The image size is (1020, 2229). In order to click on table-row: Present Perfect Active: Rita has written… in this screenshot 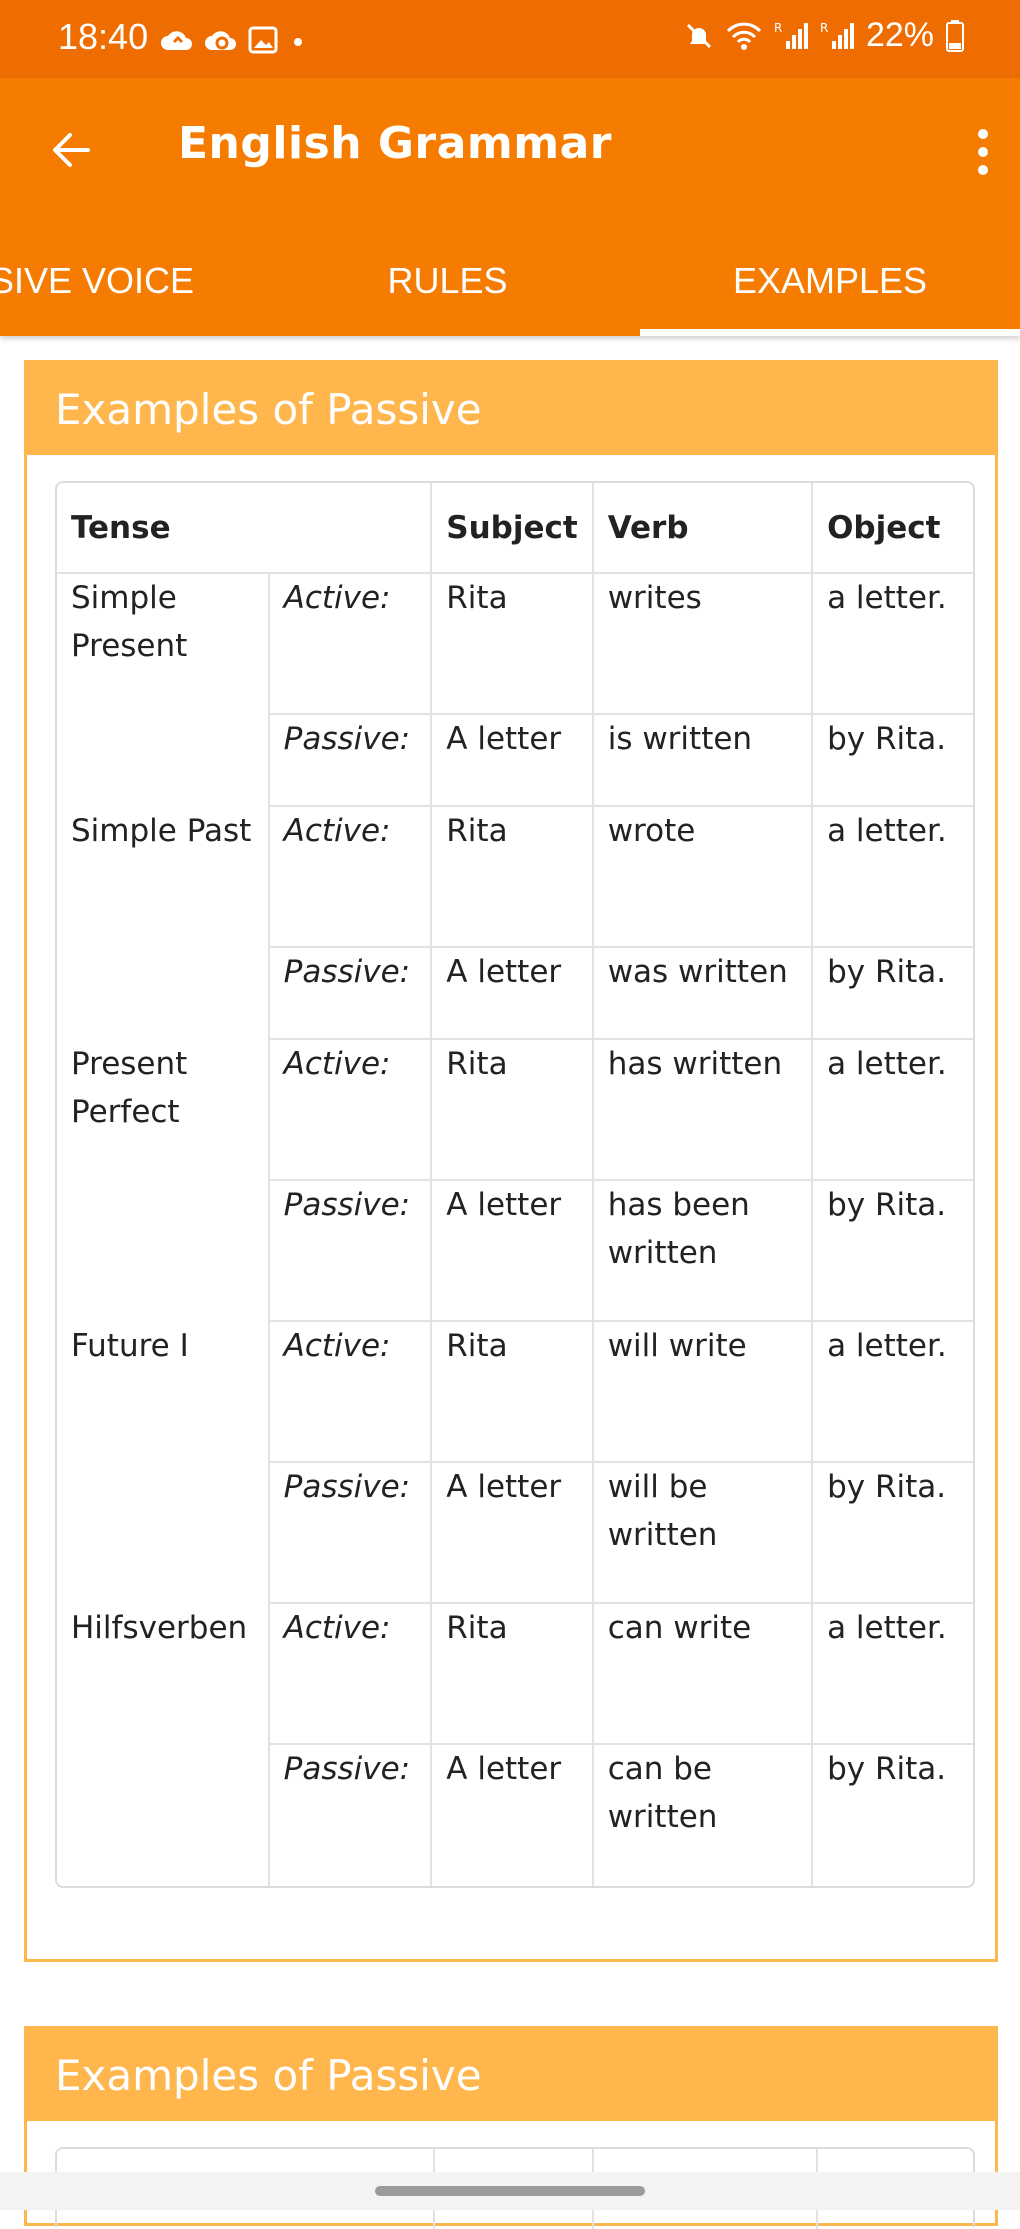, I will do `click(515, 1181)`.